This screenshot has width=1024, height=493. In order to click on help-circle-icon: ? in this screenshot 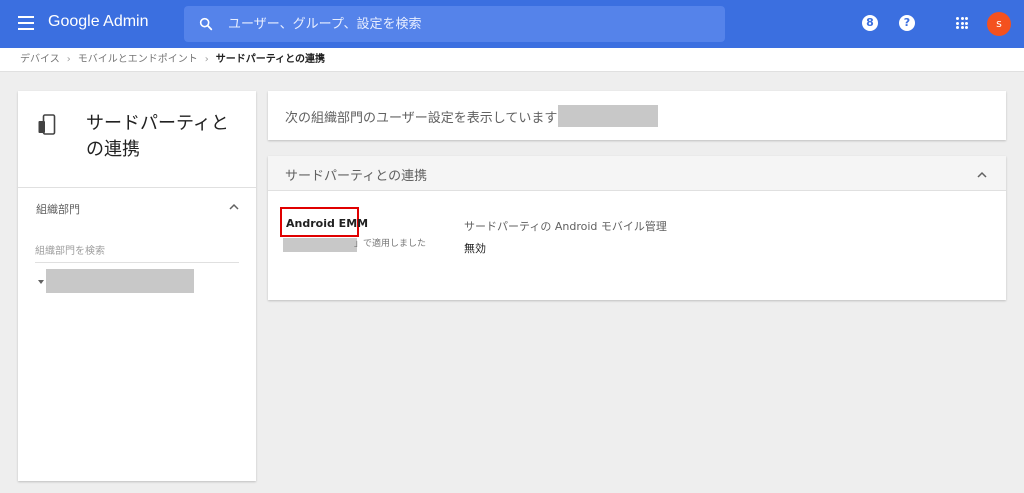, I will do `click(907, 23)`.